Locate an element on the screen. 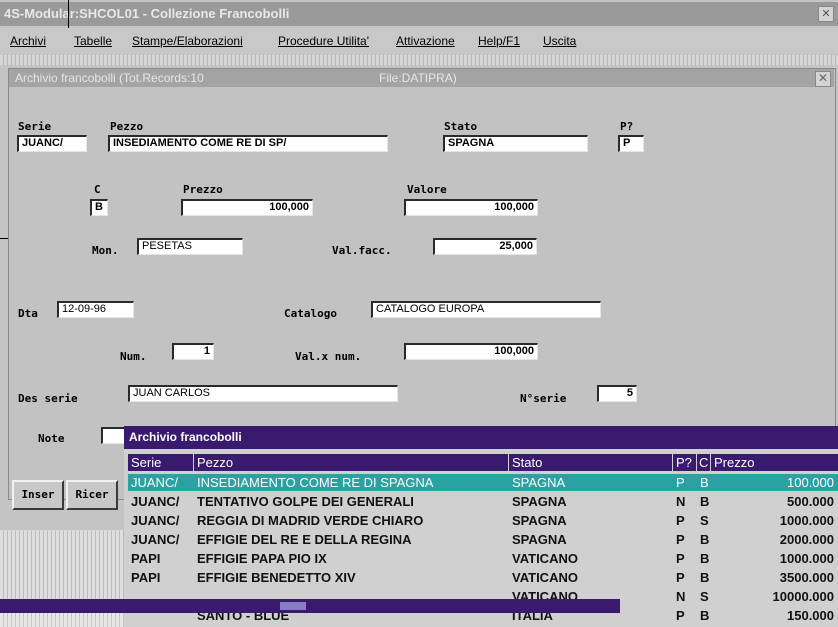 The image size is (838, 627). column-header-pezzo: Pezzo is located at coordinates (351, 462).